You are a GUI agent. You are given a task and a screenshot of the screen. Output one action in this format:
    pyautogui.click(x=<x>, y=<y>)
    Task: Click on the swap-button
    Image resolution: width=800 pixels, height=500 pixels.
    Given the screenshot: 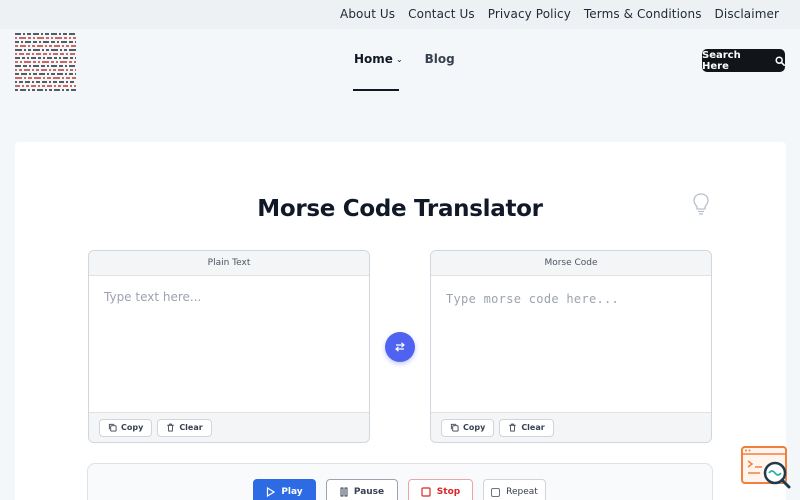 What is the action you would take?
    pyautogui.click(x=400, y=347)
    